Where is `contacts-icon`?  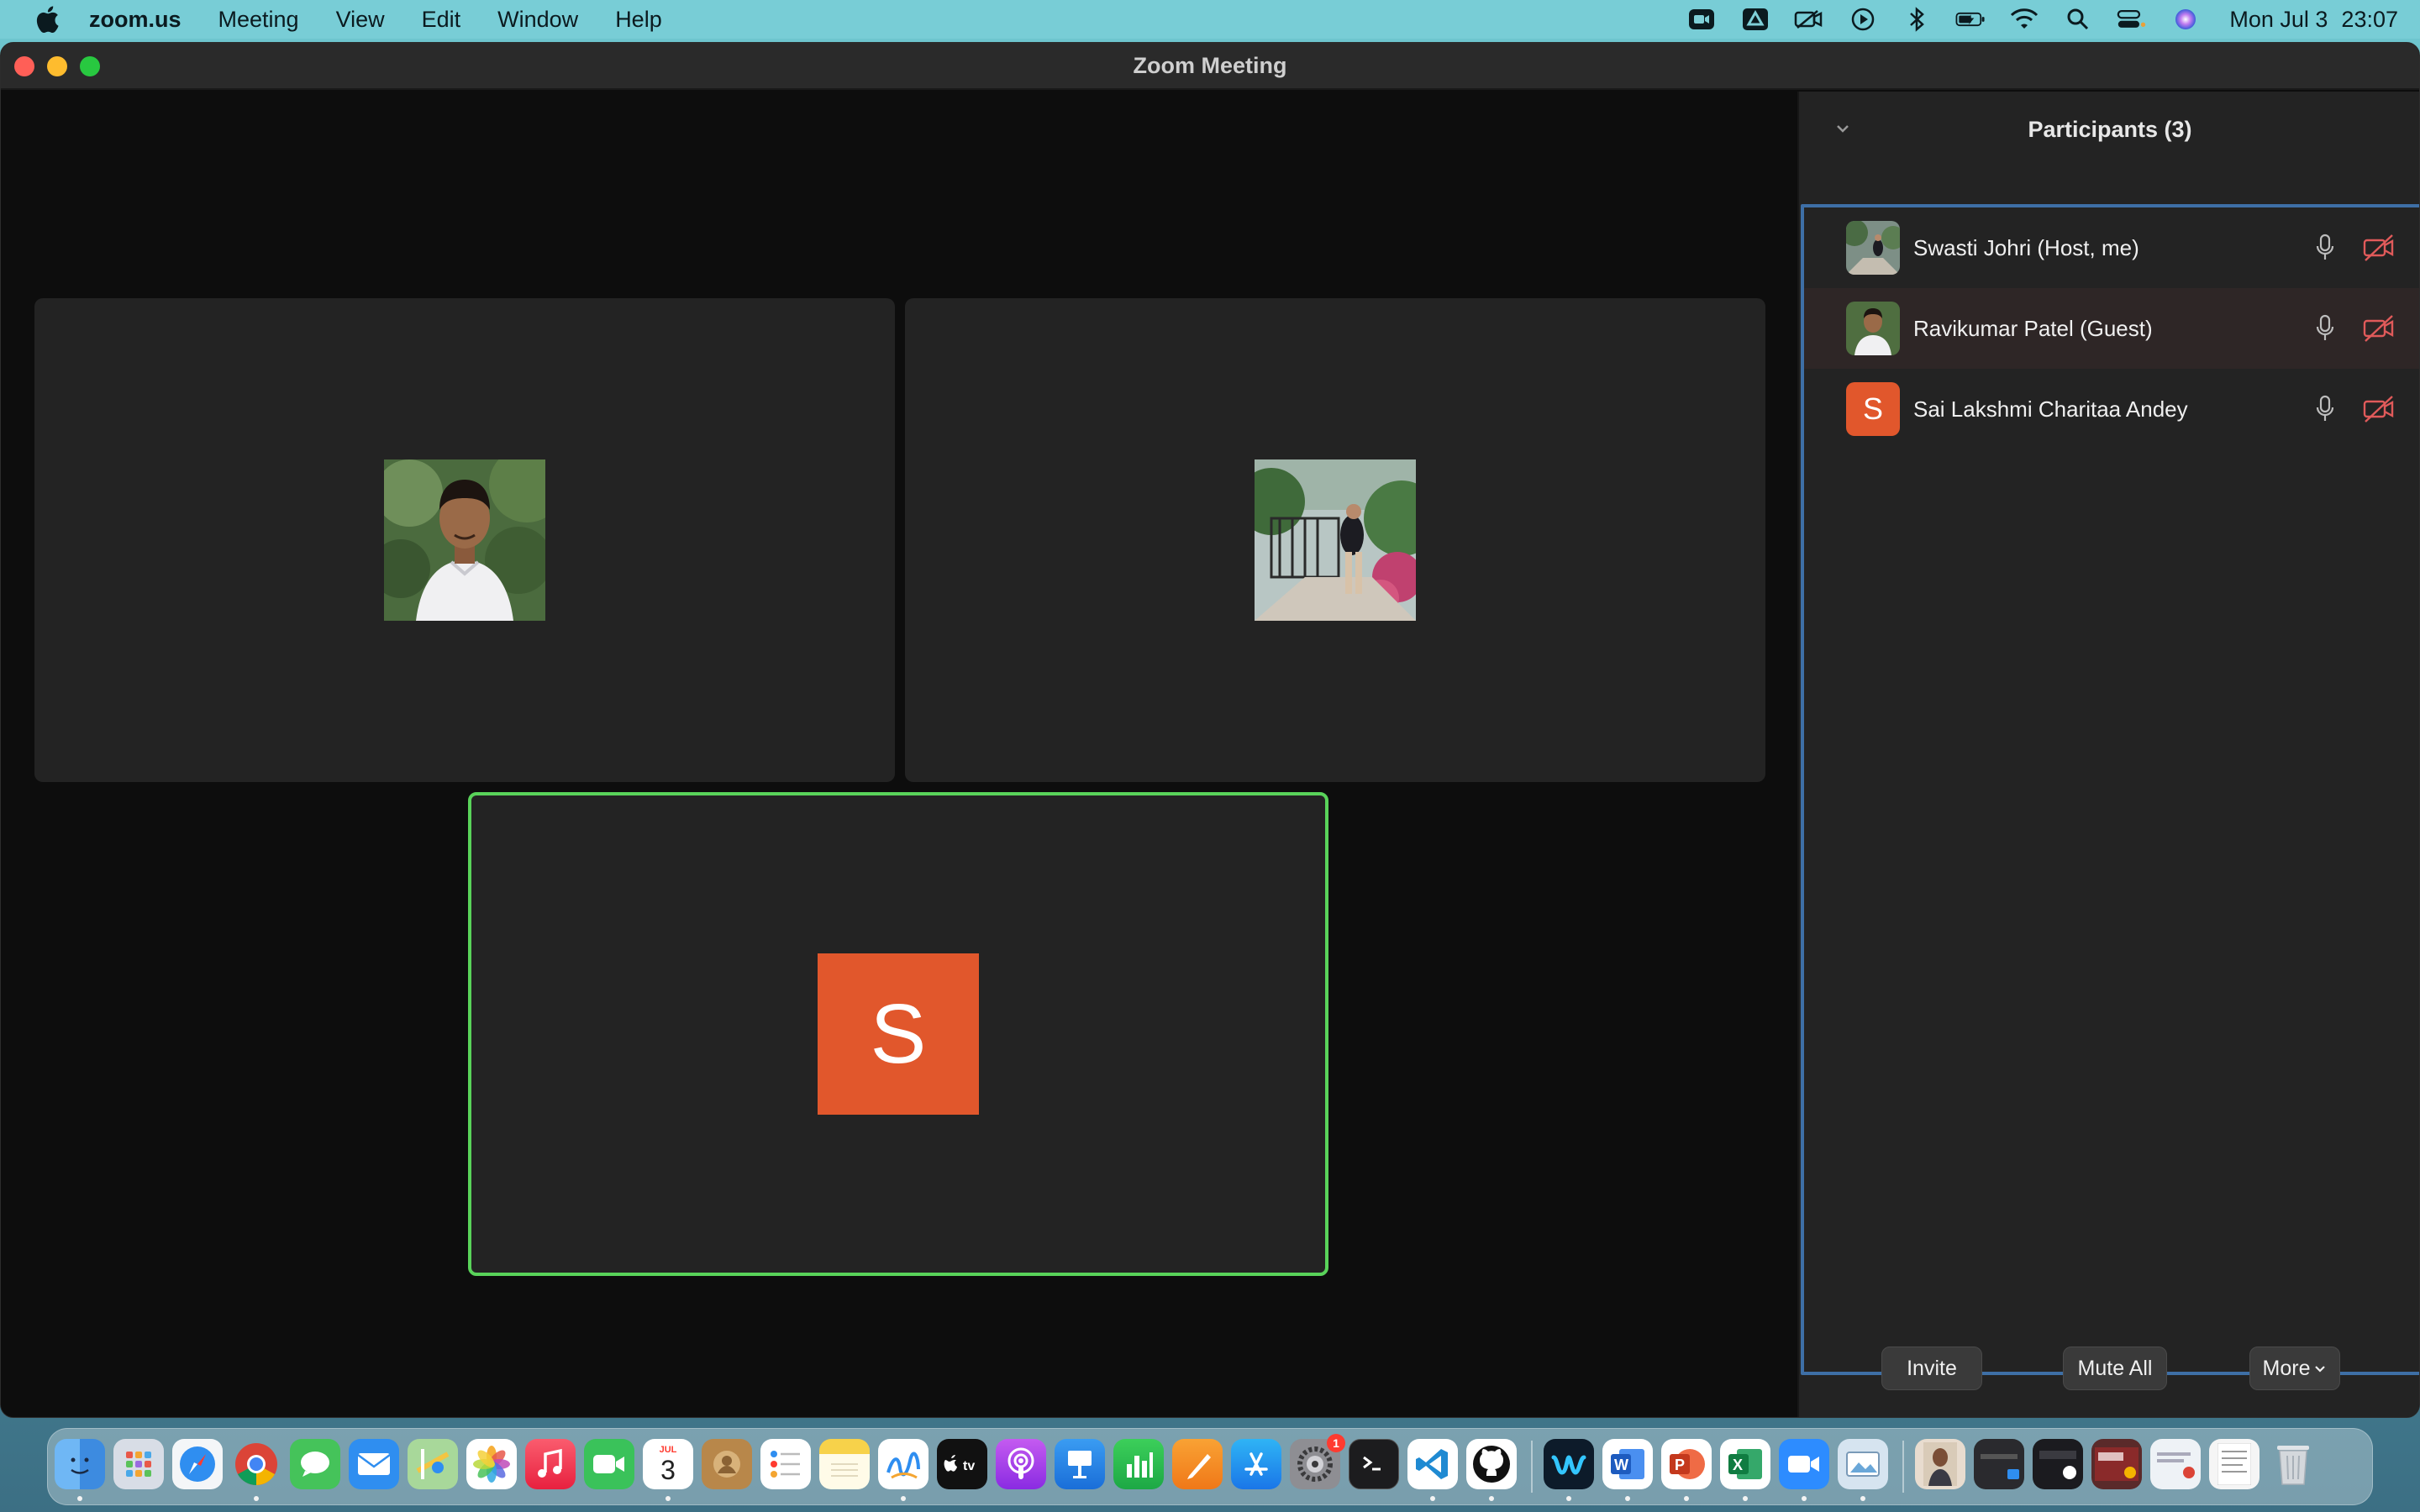
contacts-icon is located at coordinates (727, 1464).